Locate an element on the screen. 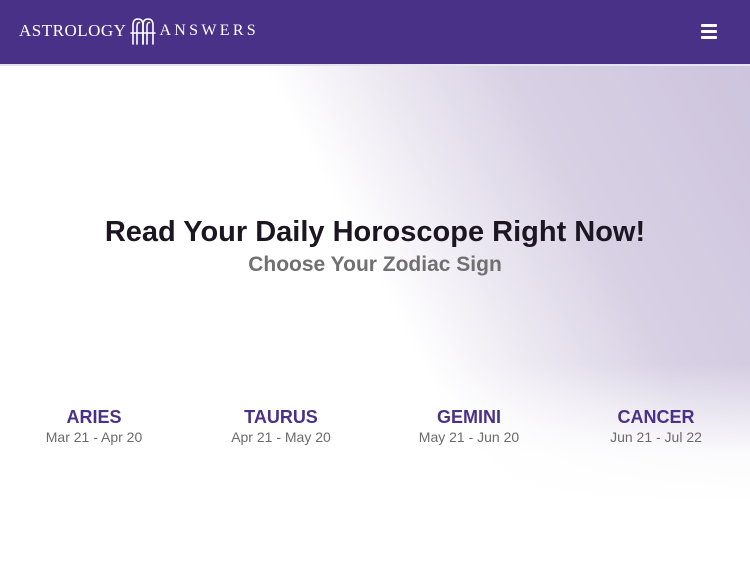 This screenshot has height=563, width=750. zodiac-sign-aries: ARIES Mar 21 - Apr 20 is located at coordinates (94, 426).